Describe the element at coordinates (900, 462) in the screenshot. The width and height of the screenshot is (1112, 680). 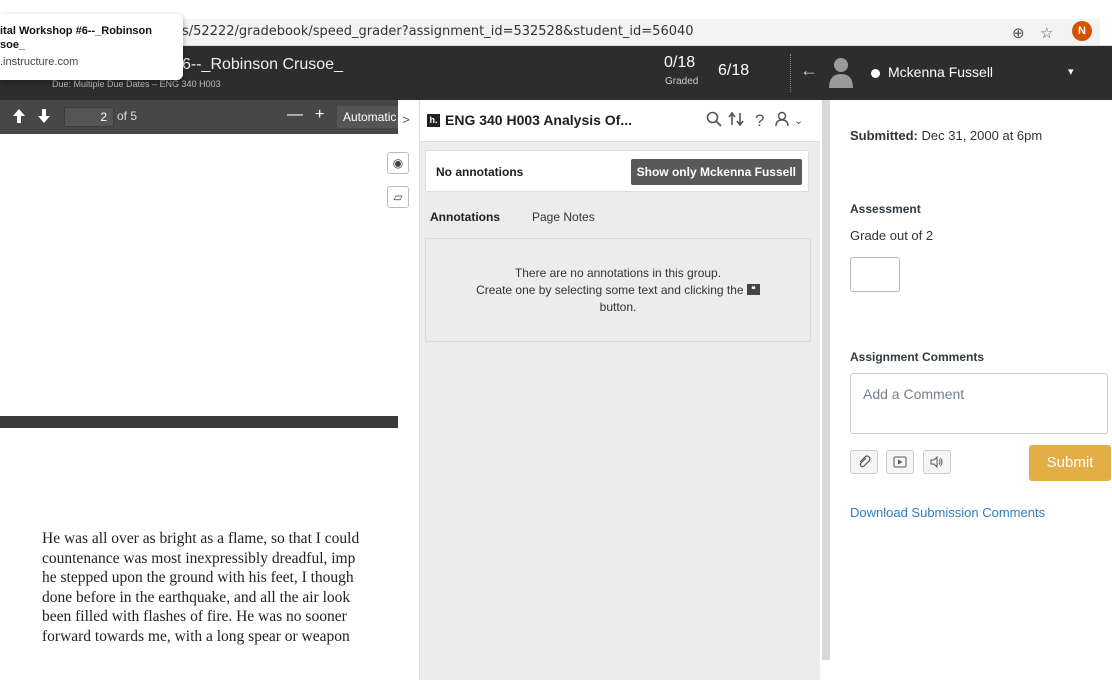
I see `media-comment-icon` at that location.